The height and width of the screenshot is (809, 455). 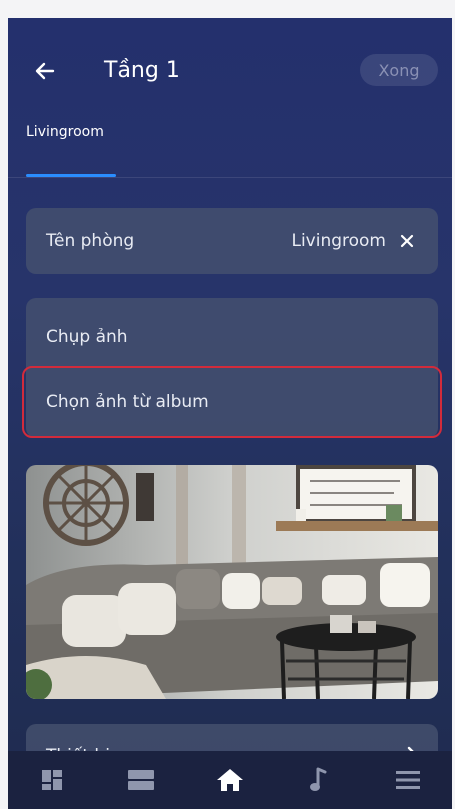 What do you see at coordinates (399, 70) in the screenshot?
I see `done-button: Xong` at bounding box center [399, 70].